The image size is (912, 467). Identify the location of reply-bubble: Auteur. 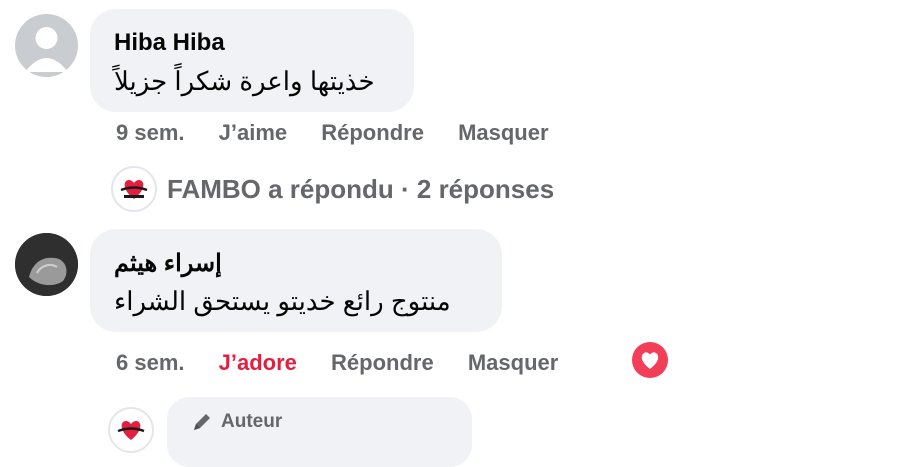
(319, 432).